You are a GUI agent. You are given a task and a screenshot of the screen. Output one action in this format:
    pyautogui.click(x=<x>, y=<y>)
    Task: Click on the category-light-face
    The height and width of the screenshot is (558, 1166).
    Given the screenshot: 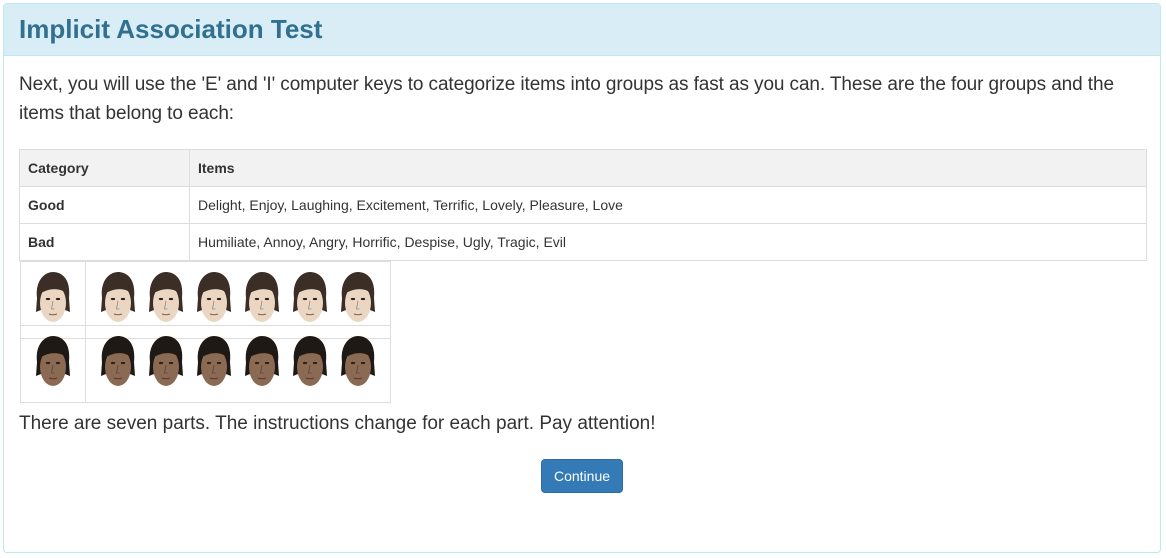 What is the action you would take?
    pyautogui.click(x=53, y=300)
    